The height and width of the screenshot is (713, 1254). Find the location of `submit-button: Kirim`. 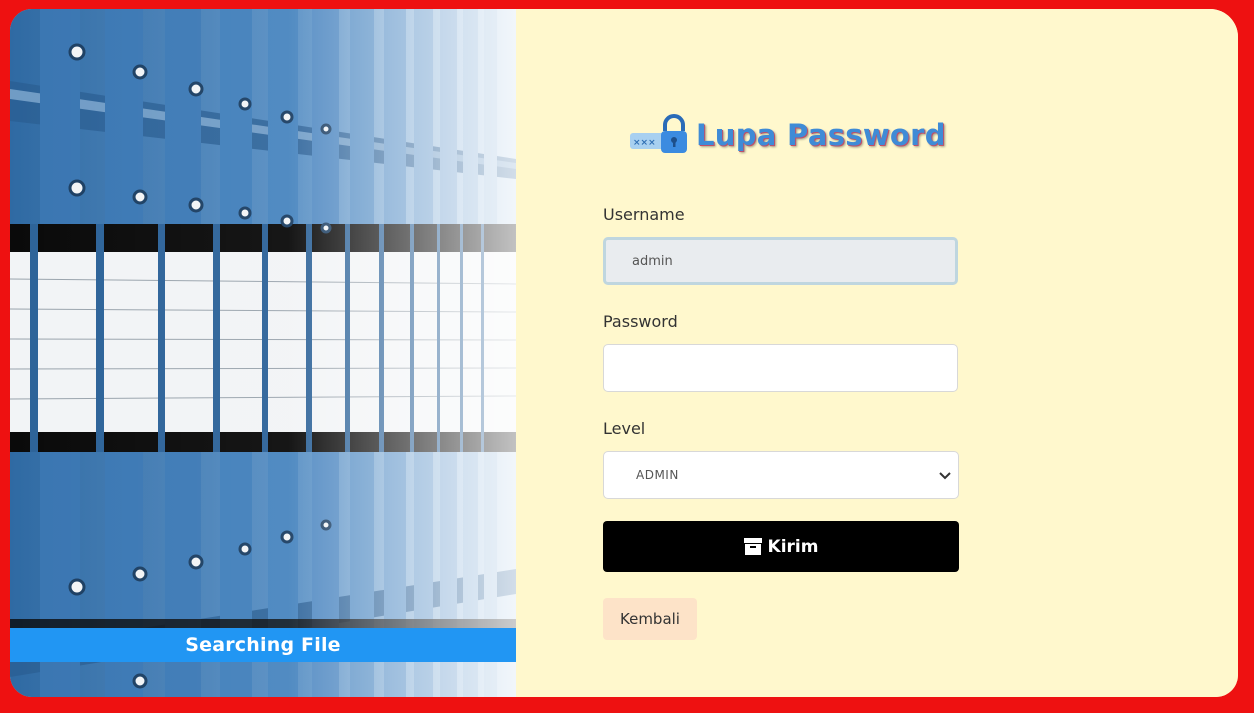

submit-button: Kirim is located at coordinates (781, 546).